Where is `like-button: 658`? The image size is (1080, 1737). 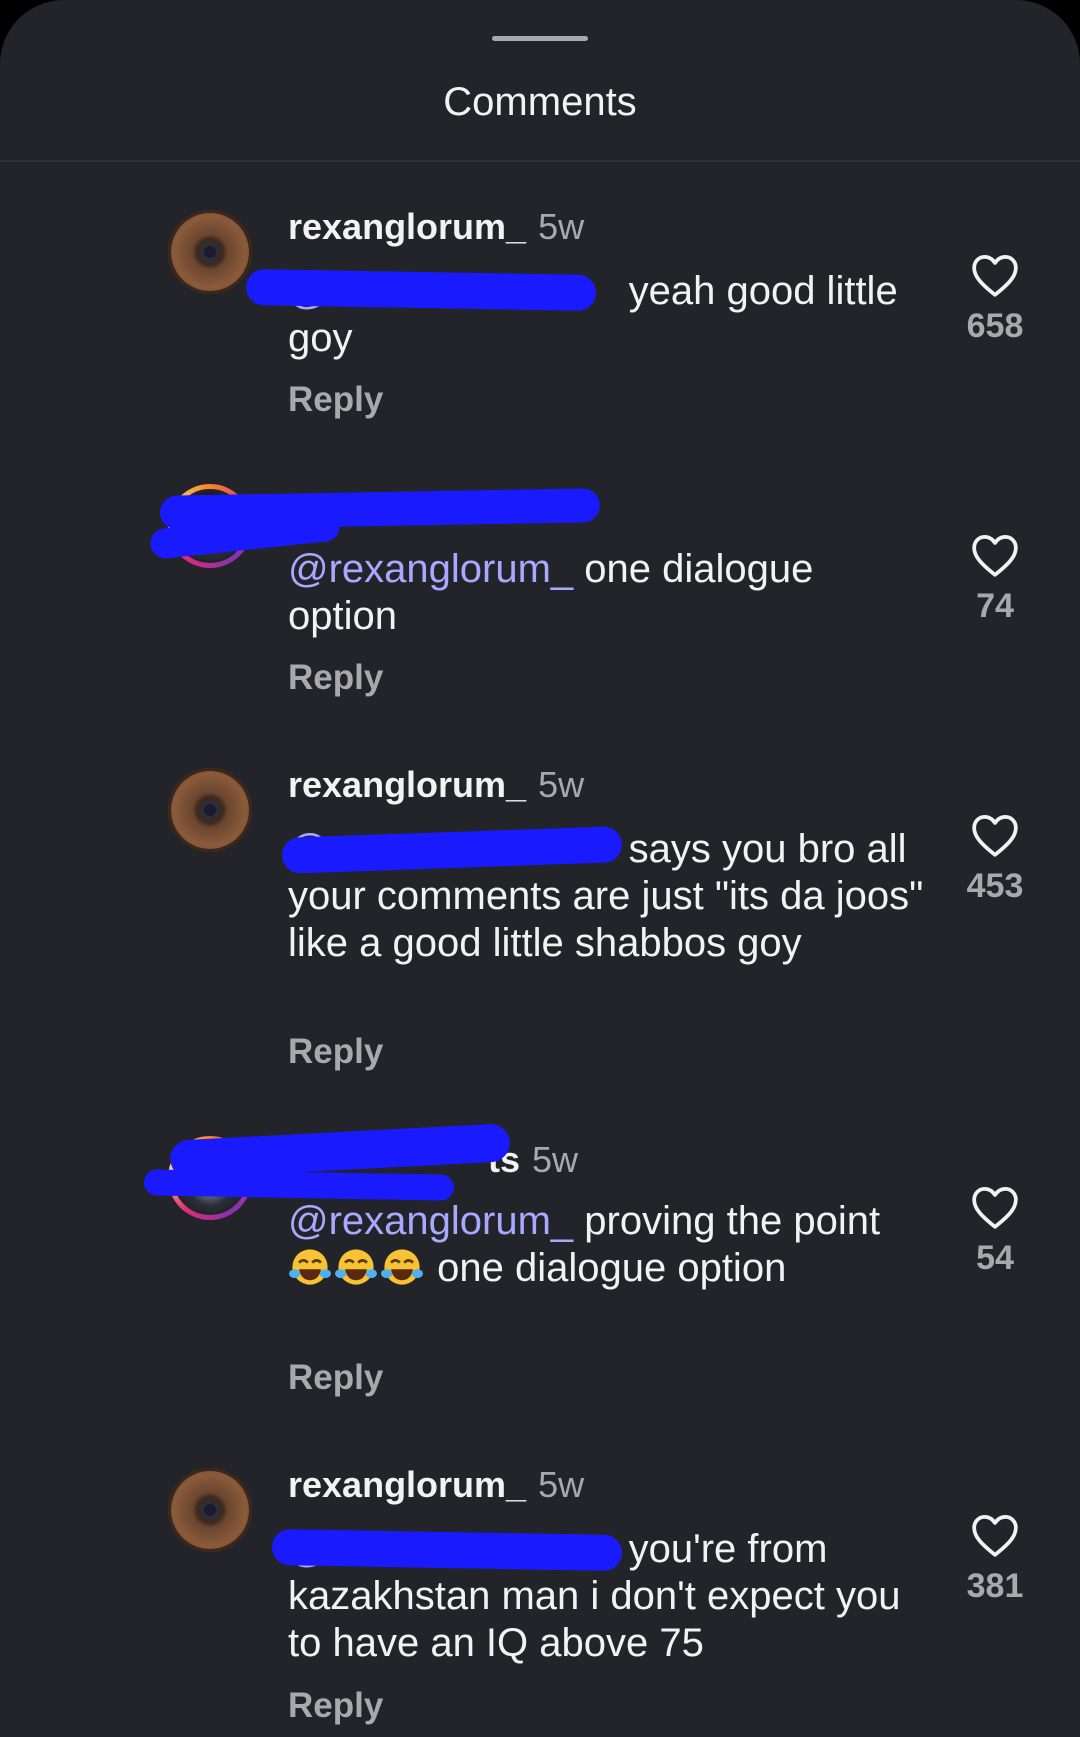 like-button: 658 is located at coordinates (995, 299).